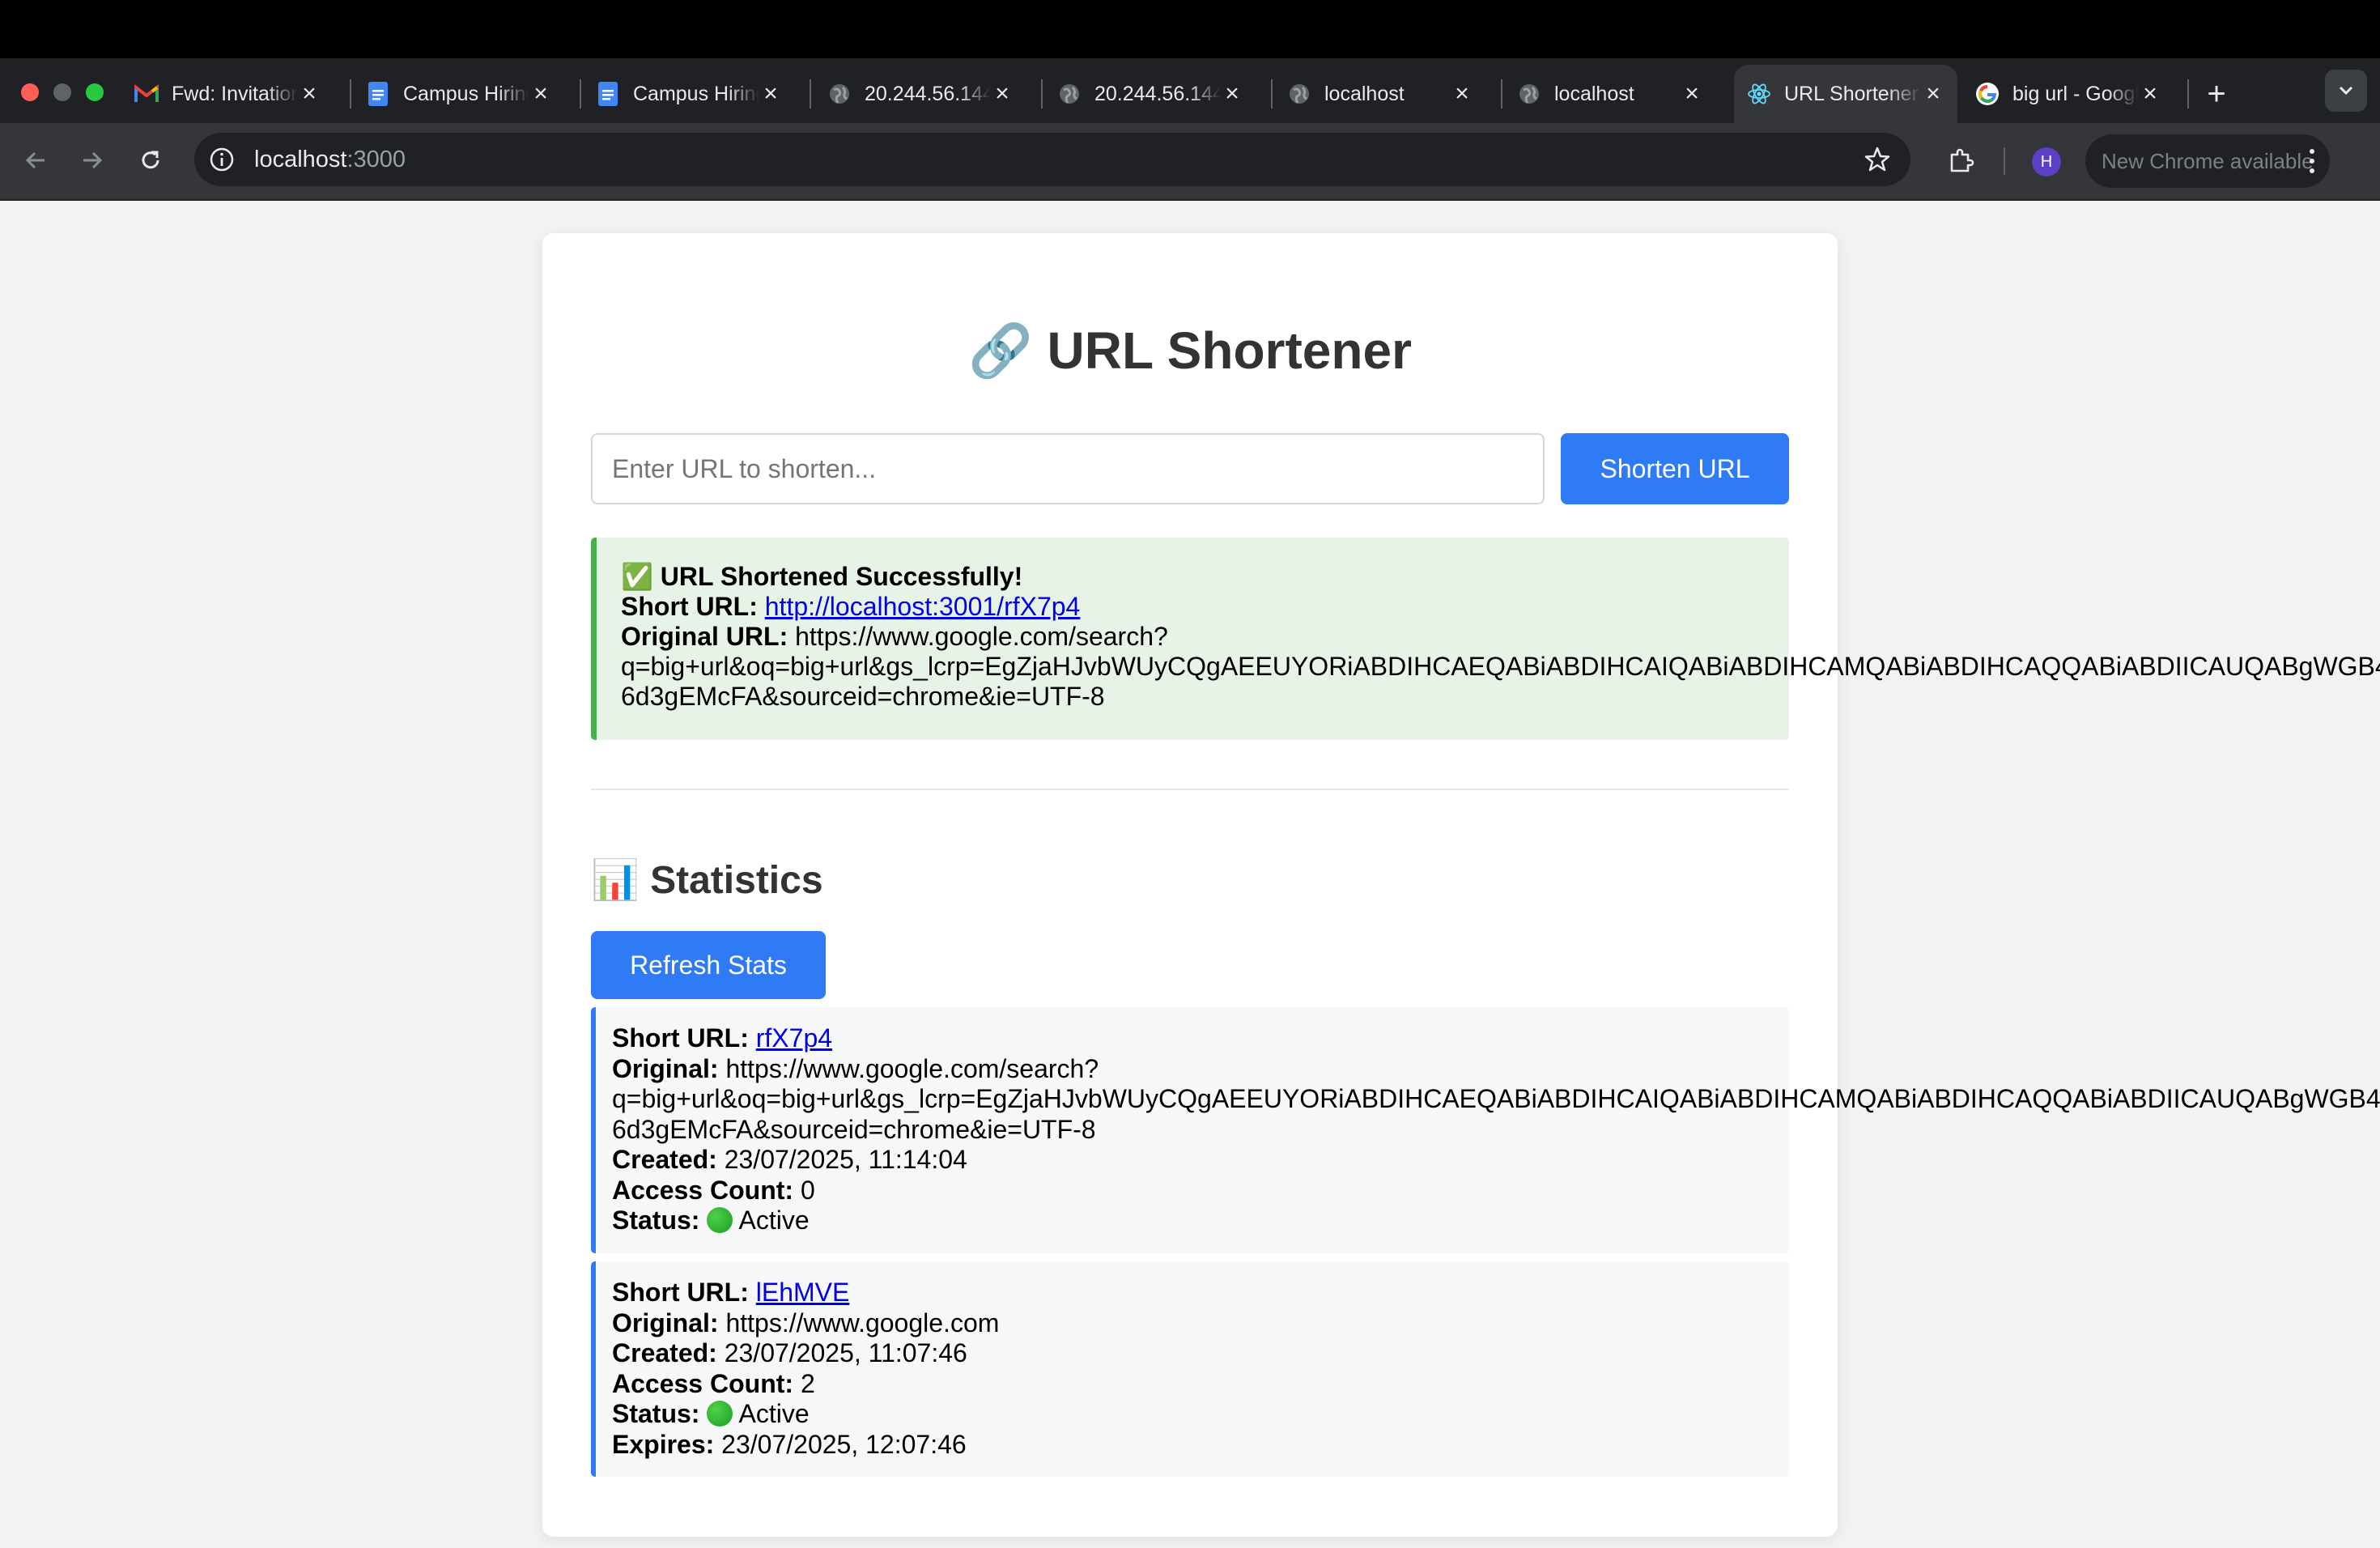  Describe the element at coordinates (2005, 161) in the screenshot. I see `toolbar-divider` at that location.